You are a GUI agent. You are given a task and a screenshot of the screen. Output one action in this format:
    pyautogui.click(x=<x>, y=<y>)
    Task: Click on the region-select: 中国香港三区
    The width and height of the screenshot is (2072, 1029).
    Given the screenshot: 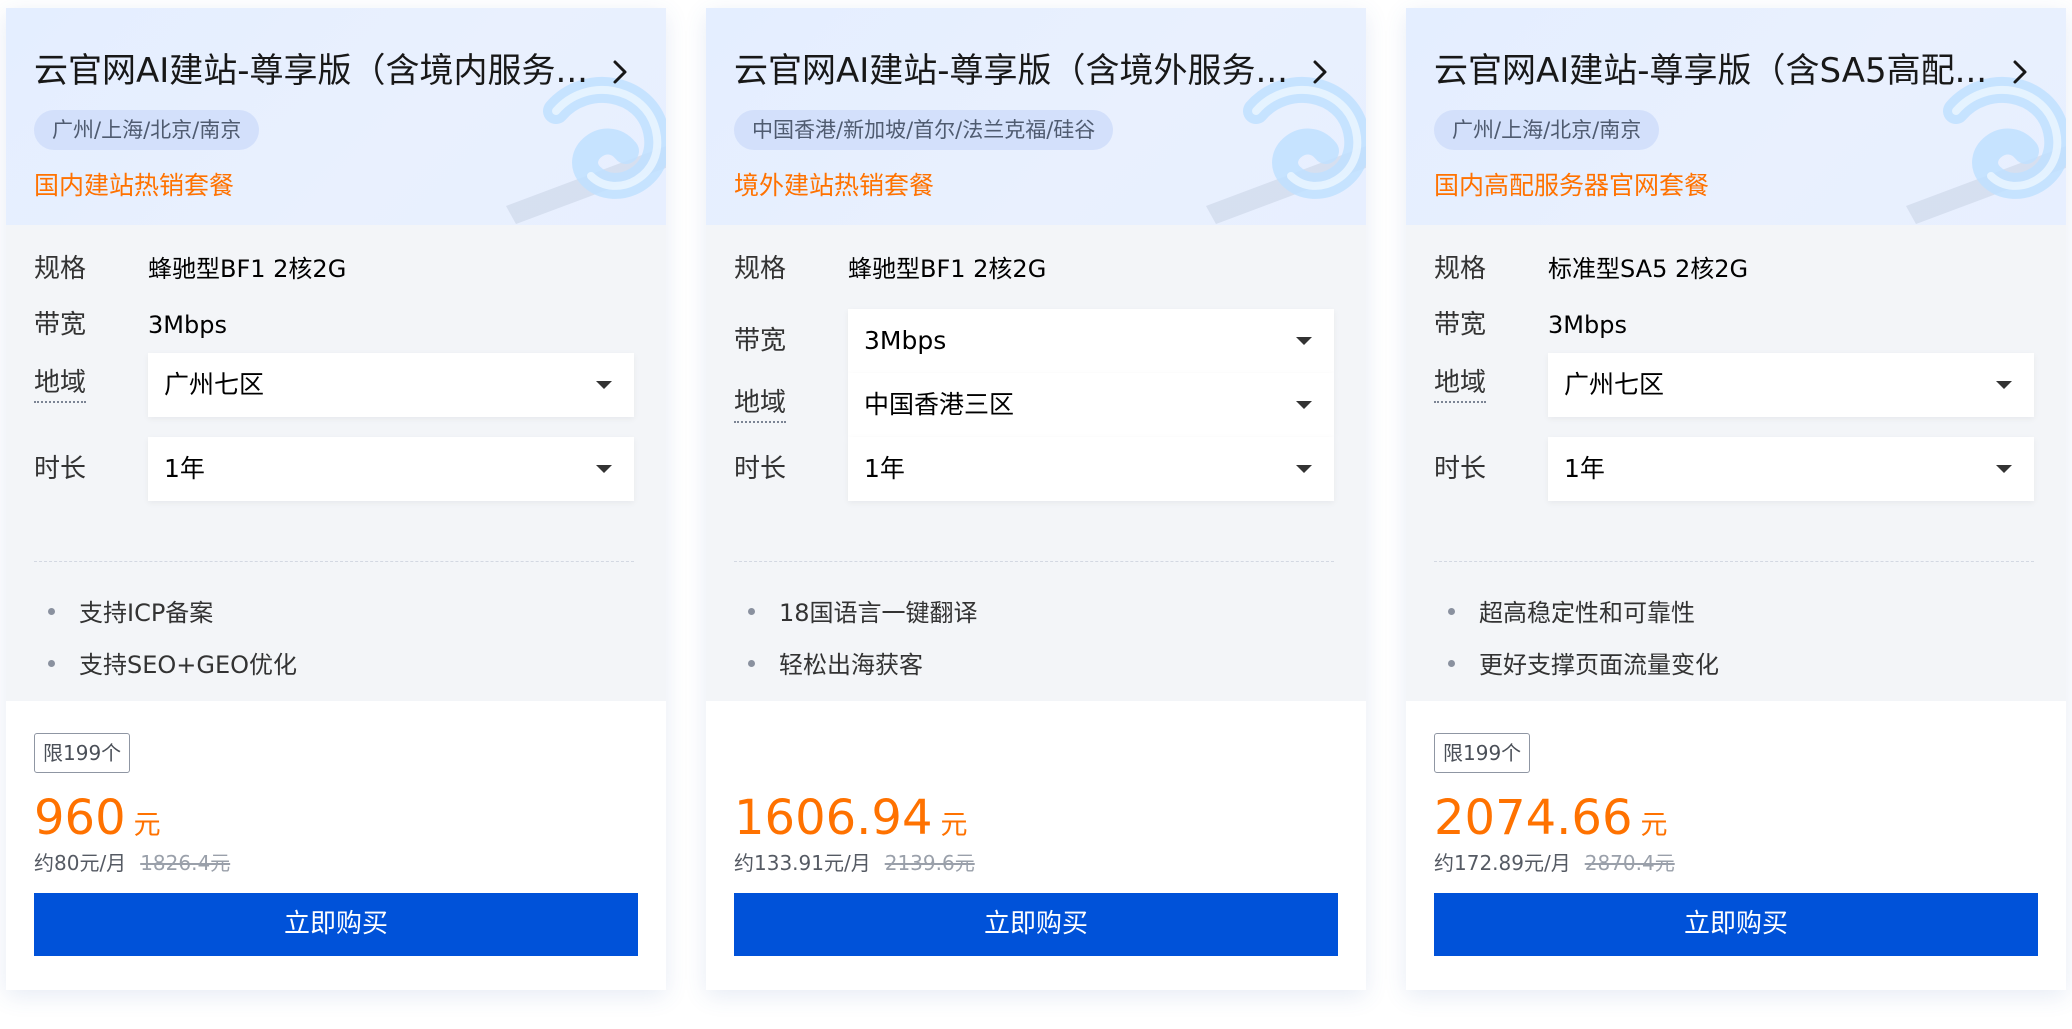 What is the action you would take?
    pyautogui.click(x=1091, y=405)
    